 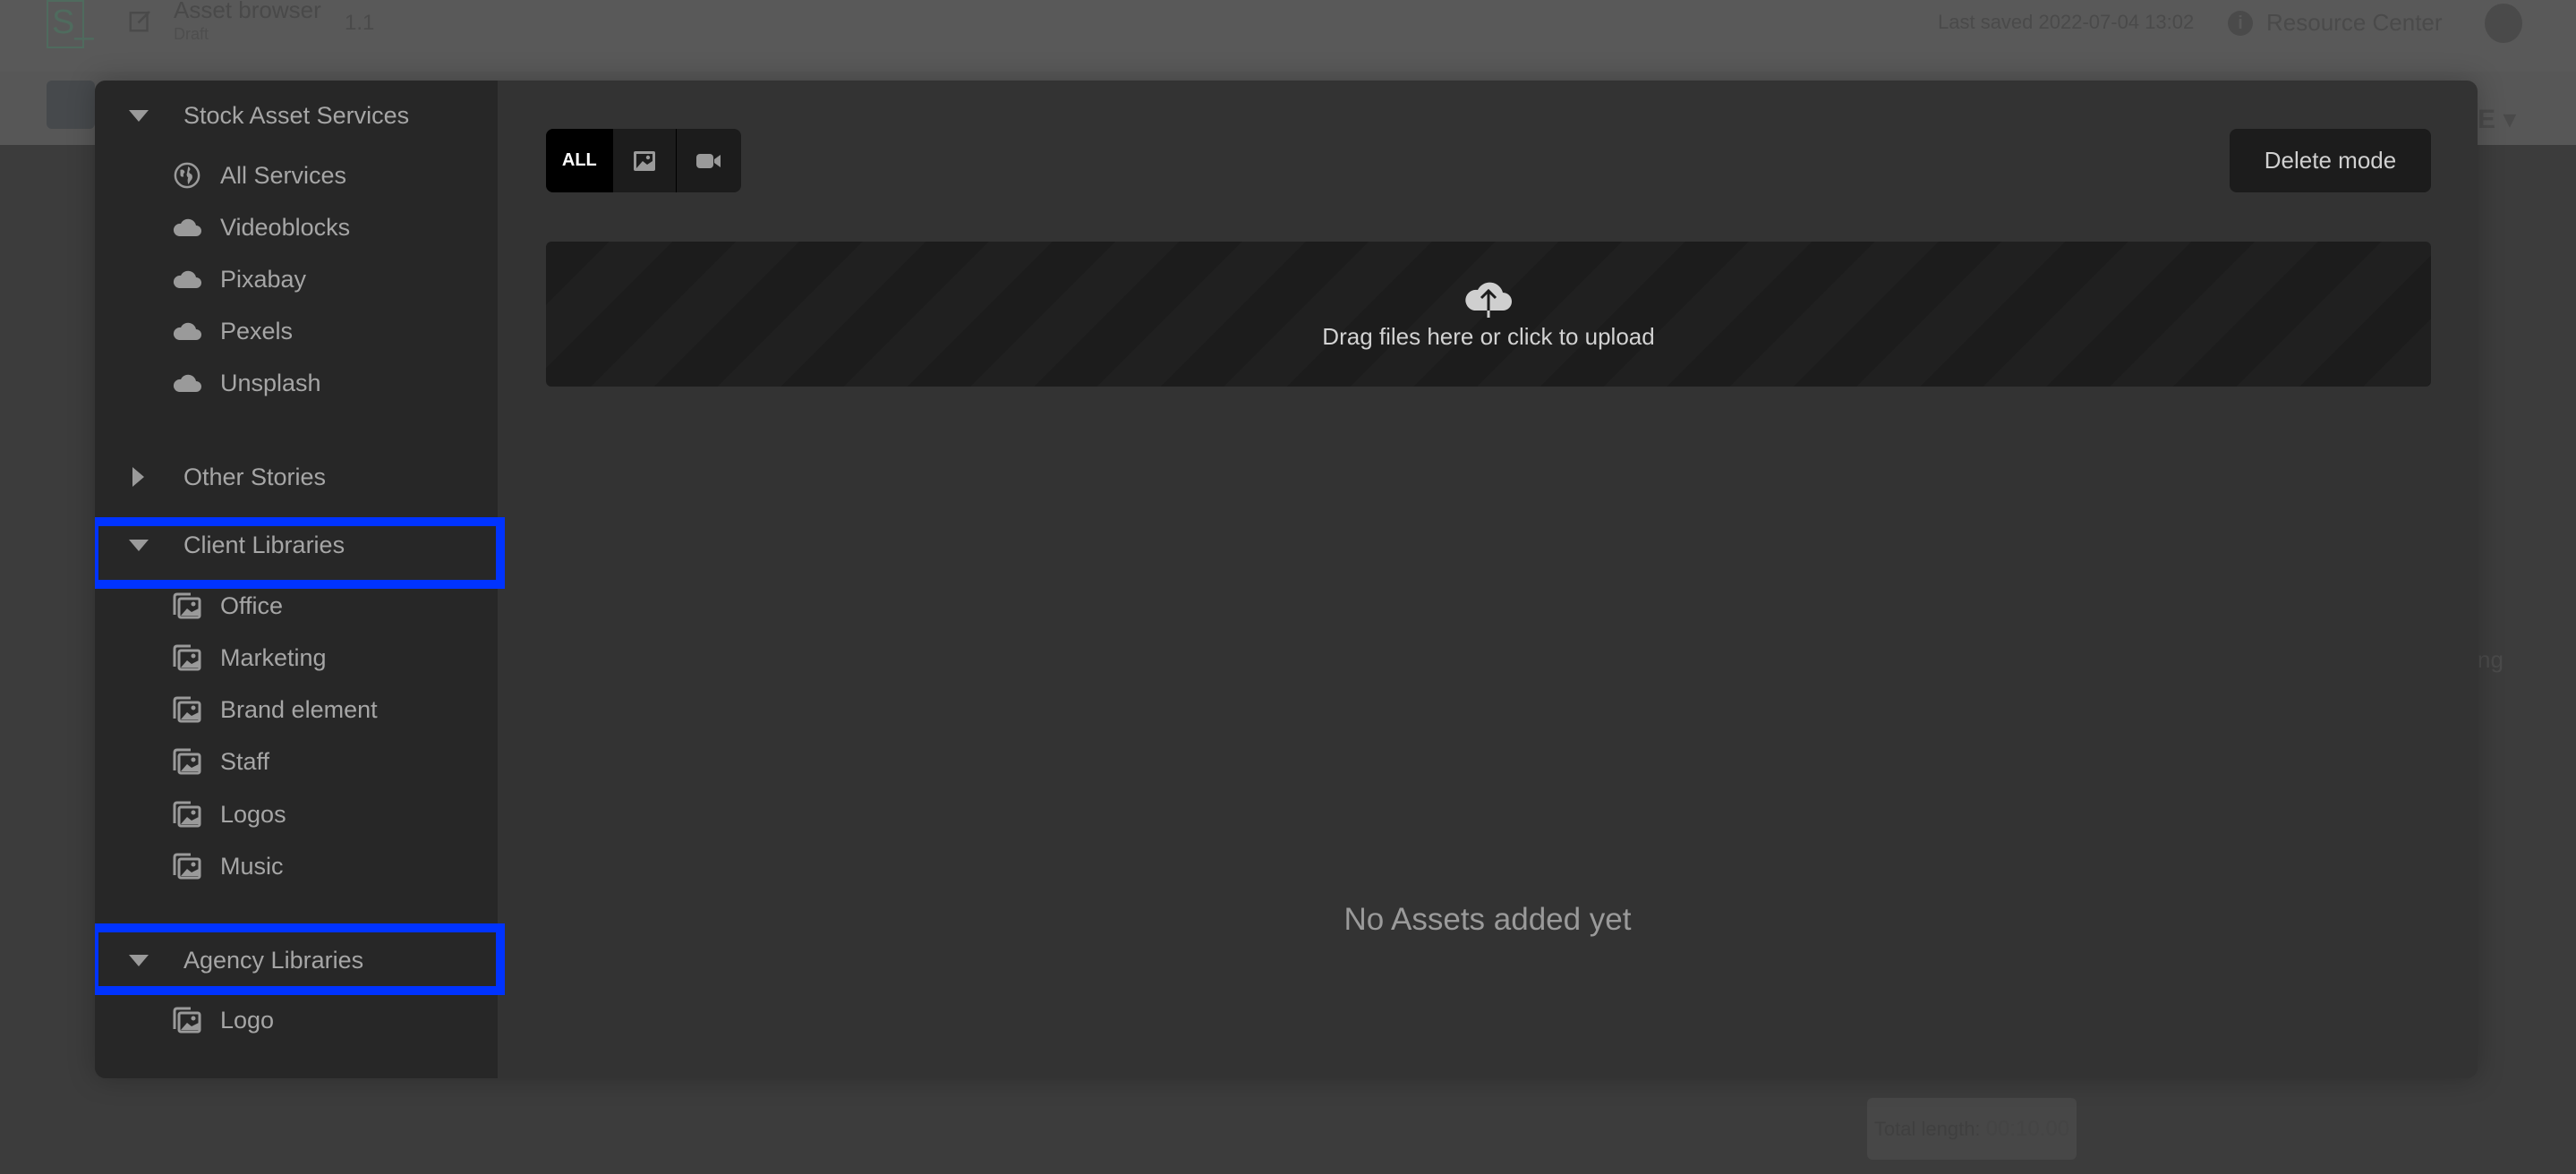 What do you see at coordinates (579, 160) in the screenshot?
I see `filter-all-button: ALL` at bounding box center [579, 160].